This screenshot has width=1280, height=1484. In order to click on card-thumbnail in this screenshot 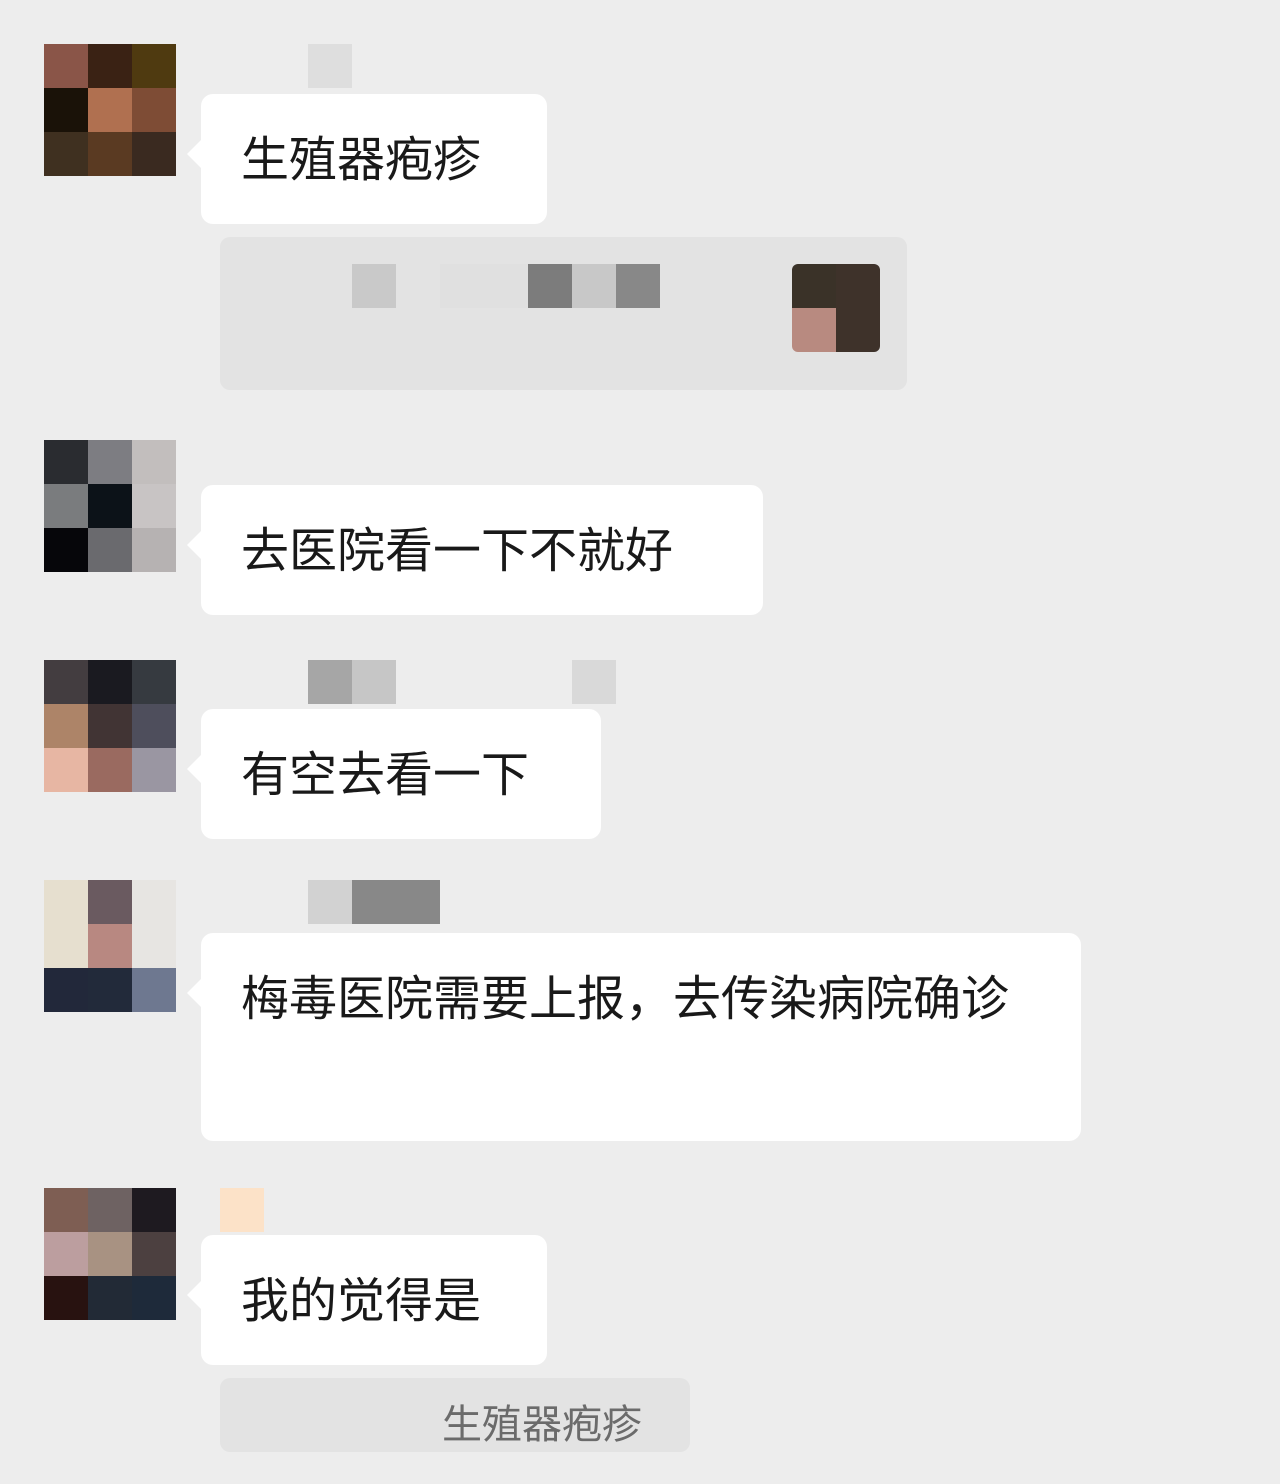, I will do `click(836, 308)`.